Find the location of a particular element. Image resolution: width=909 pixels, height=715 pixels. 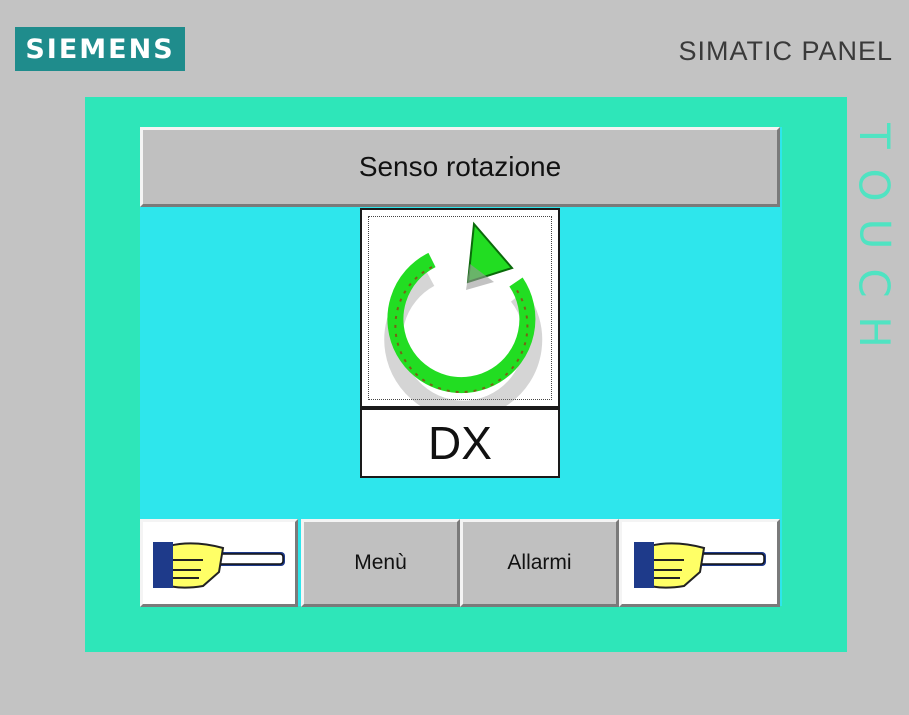

pointing-hand-right-icon is located at coordinates (699, 565).